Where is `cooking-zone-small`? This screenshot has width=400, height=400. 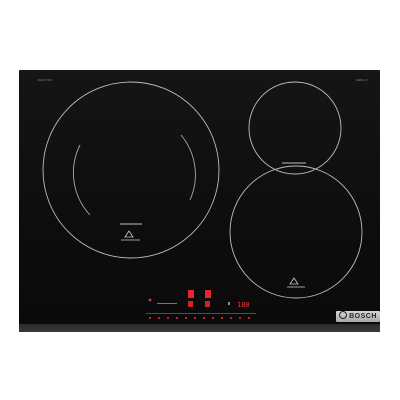 cooking-zone-small is located at coordinates (295, 128).